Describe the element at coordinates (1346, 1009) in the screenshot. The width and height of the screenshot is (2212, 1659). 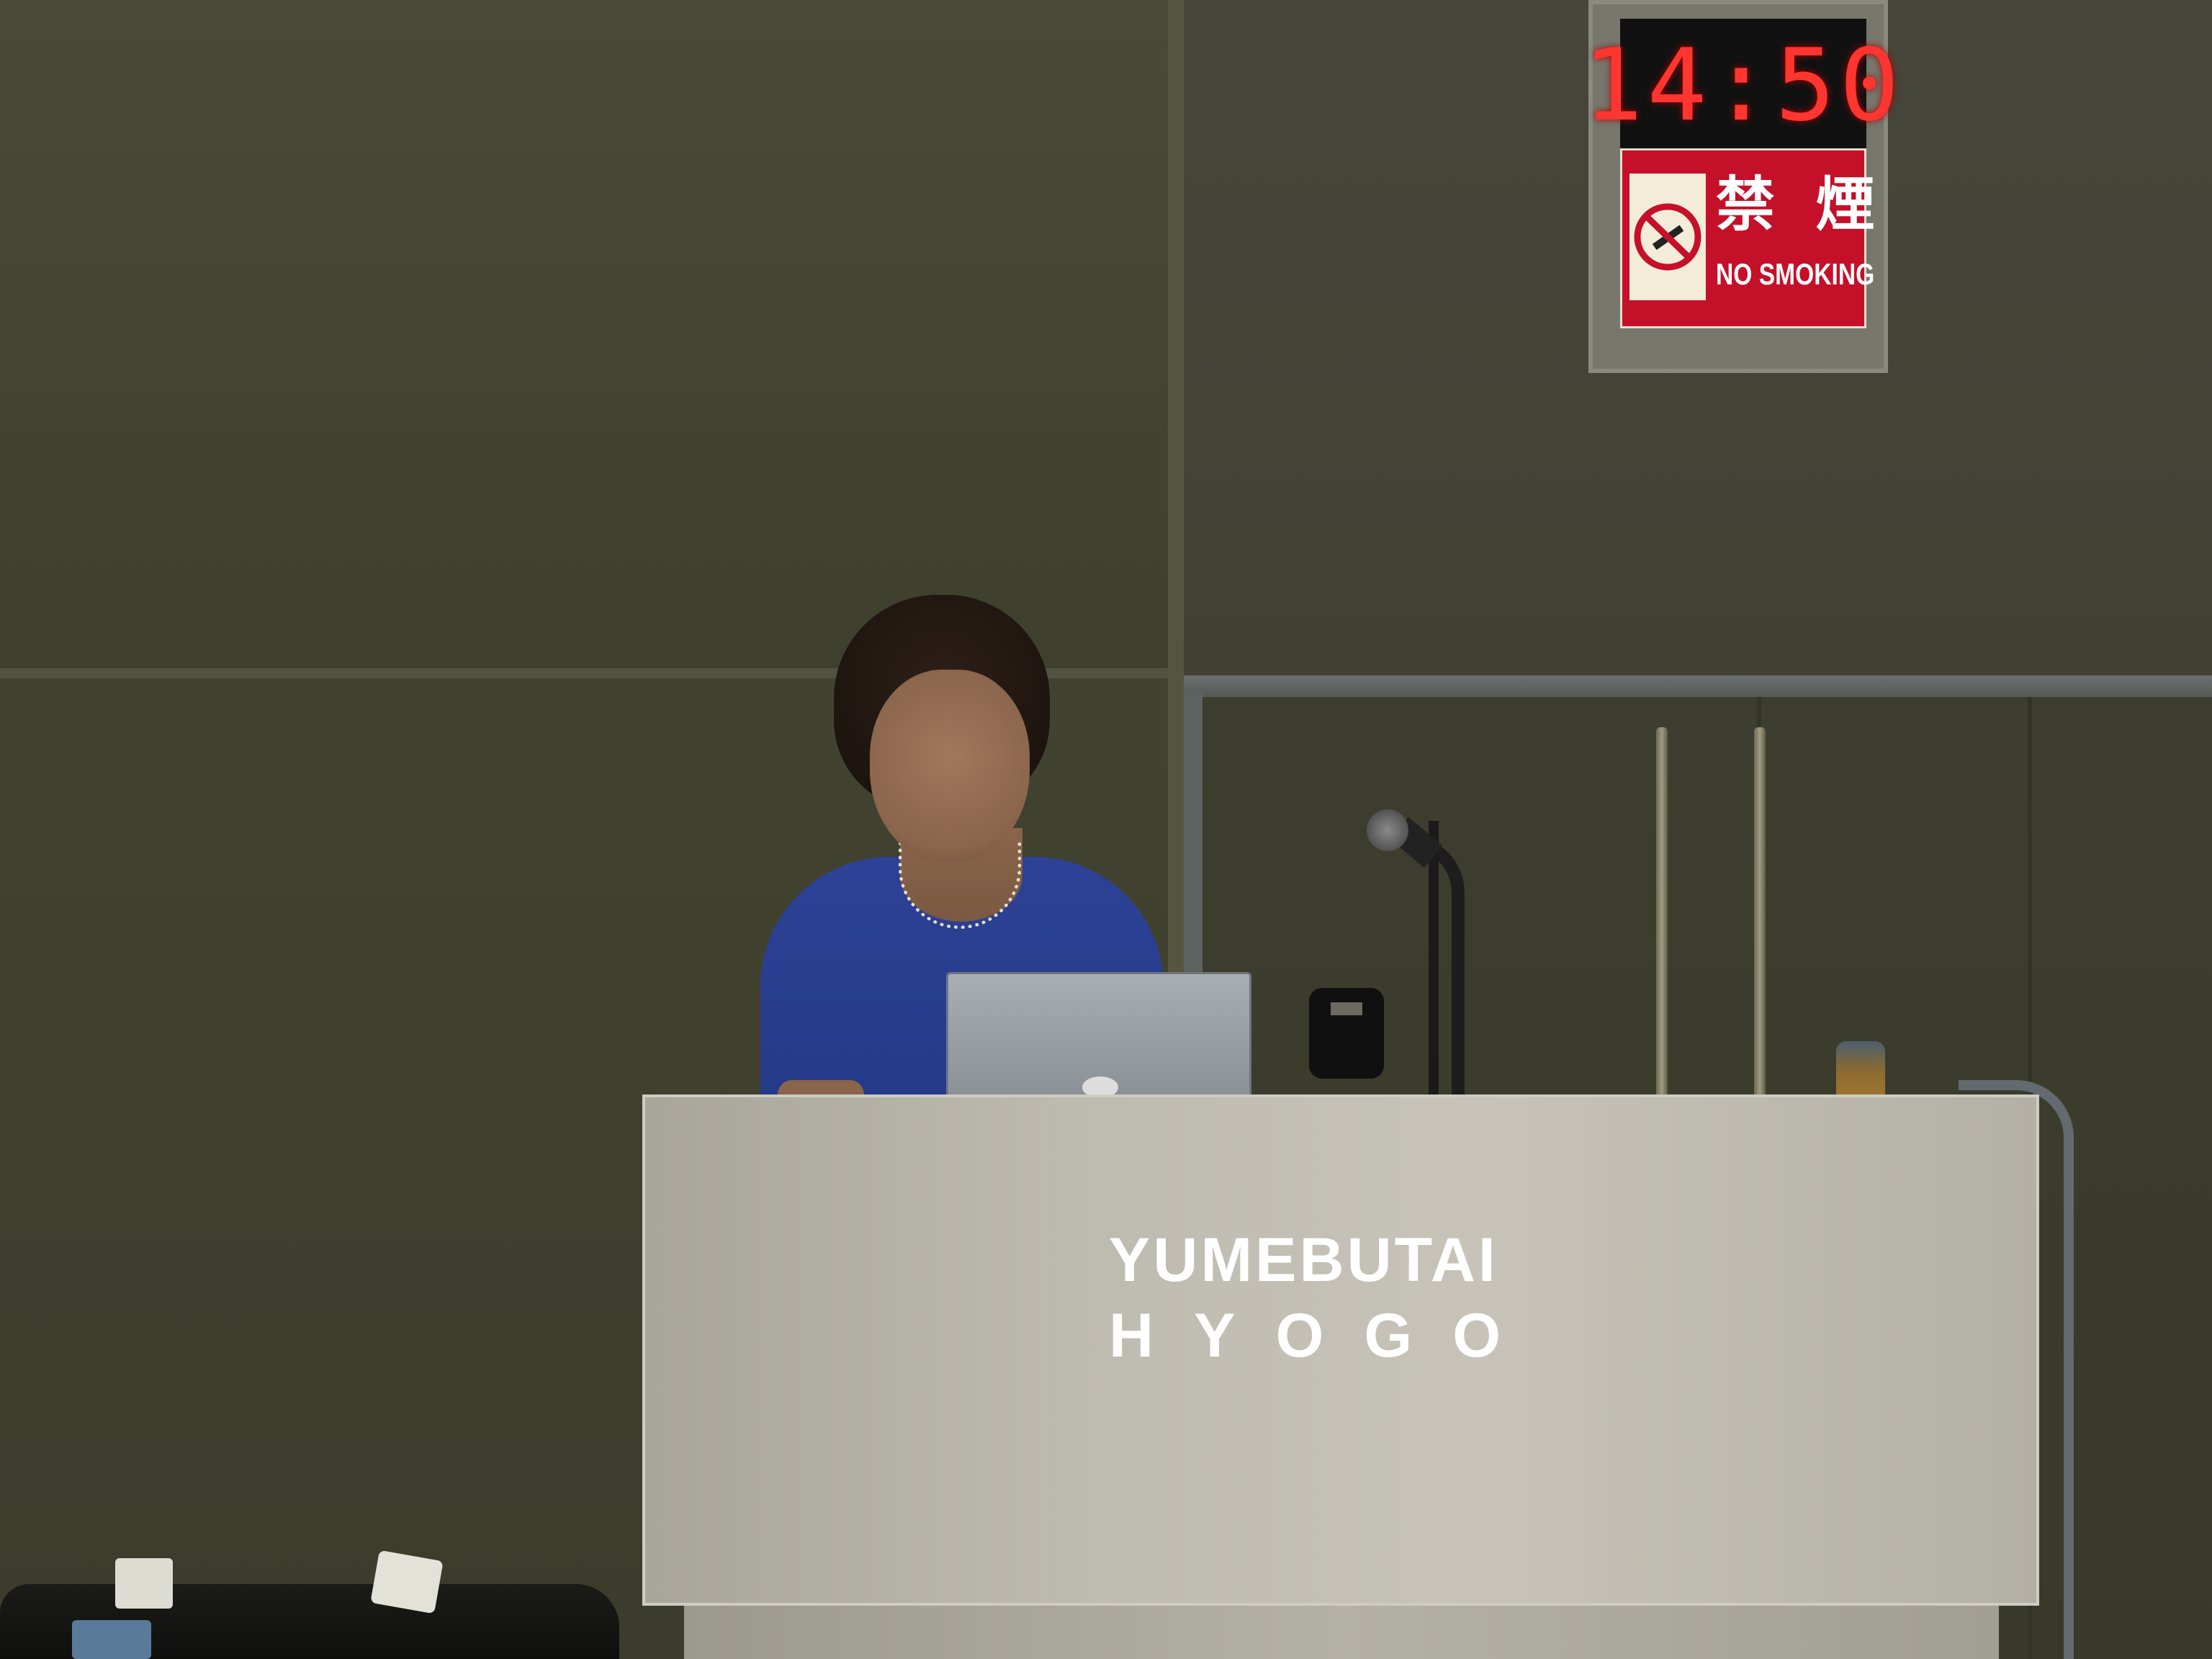
I see `podium-light-lens` at that location.